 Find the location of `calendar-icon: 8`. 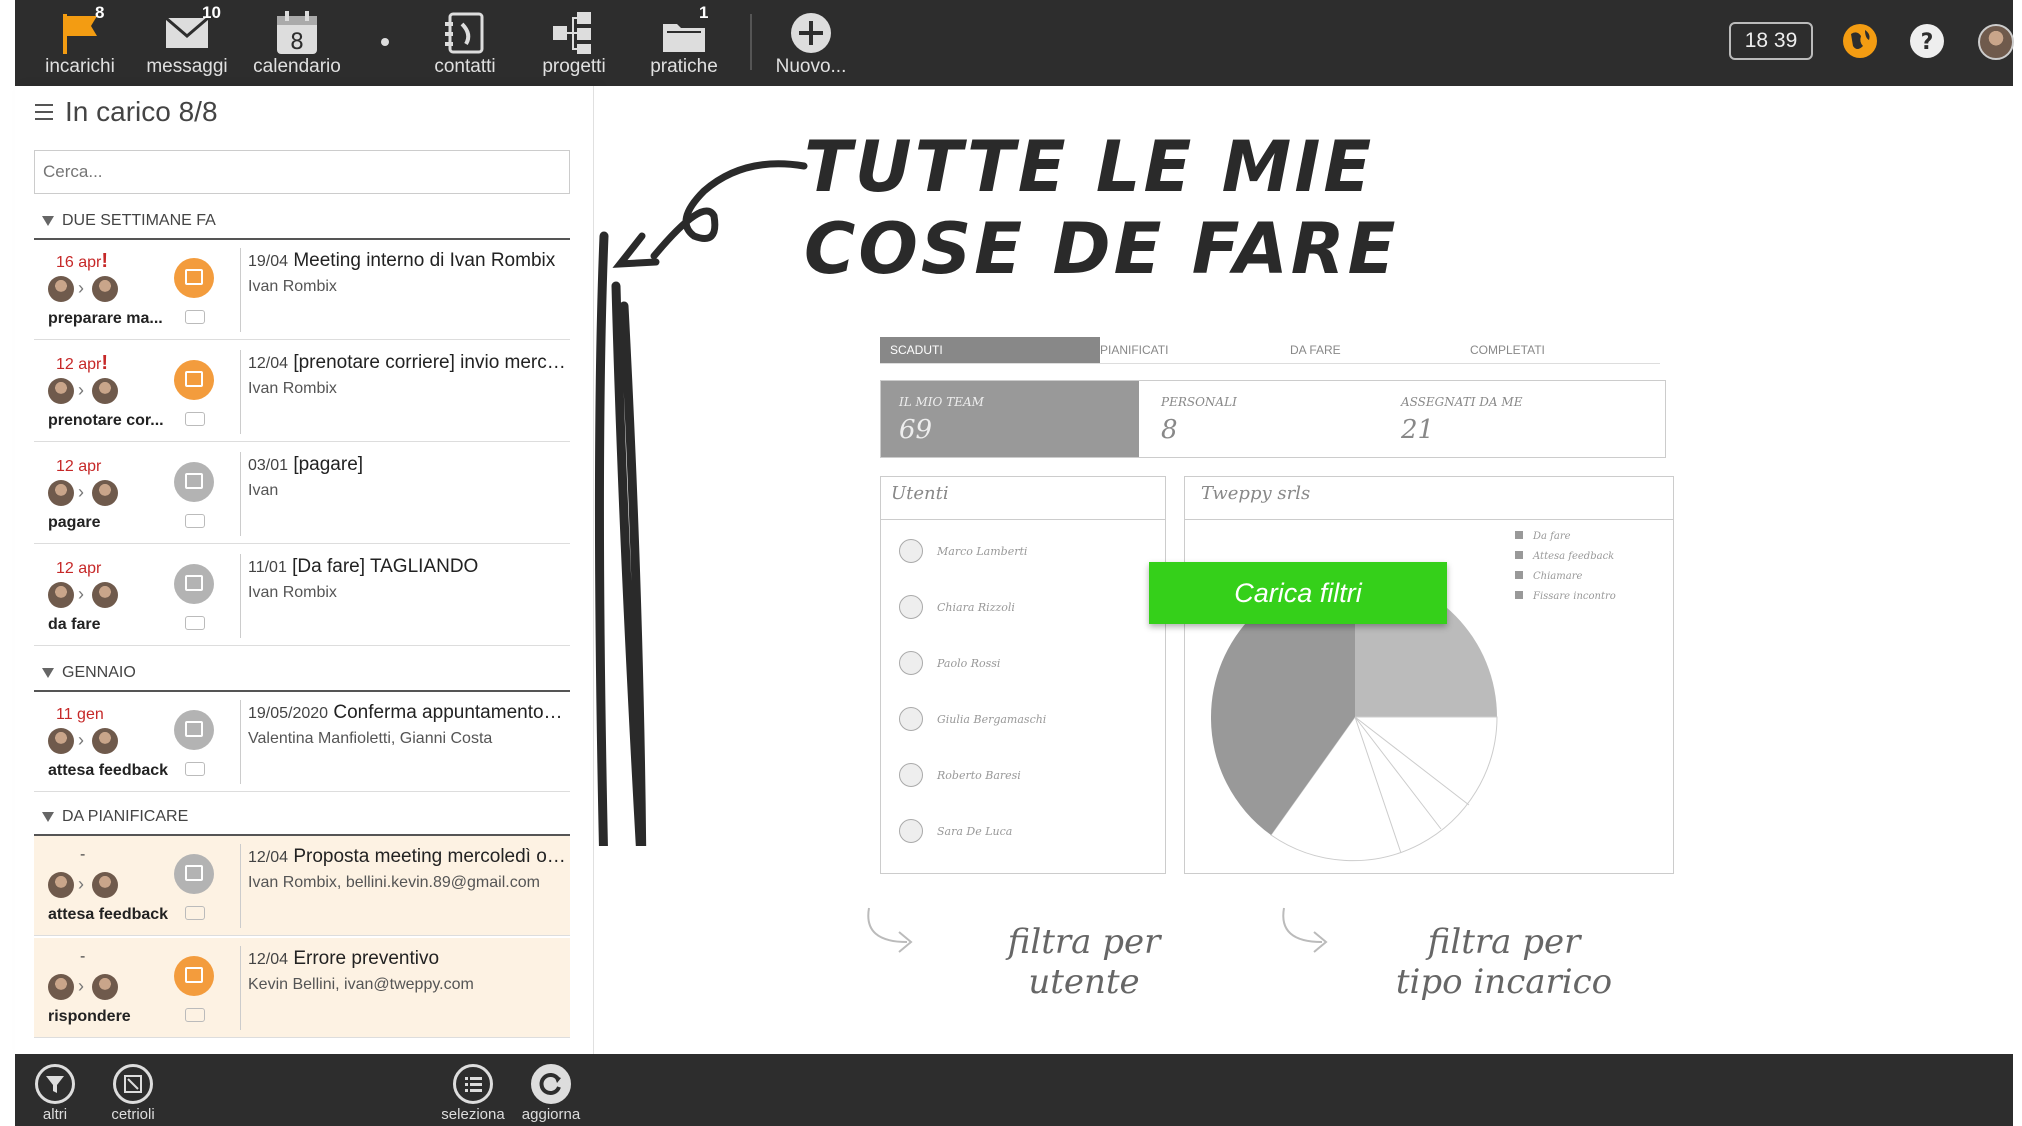

calendar-icon: 8 is located at coordinates (297, 33).